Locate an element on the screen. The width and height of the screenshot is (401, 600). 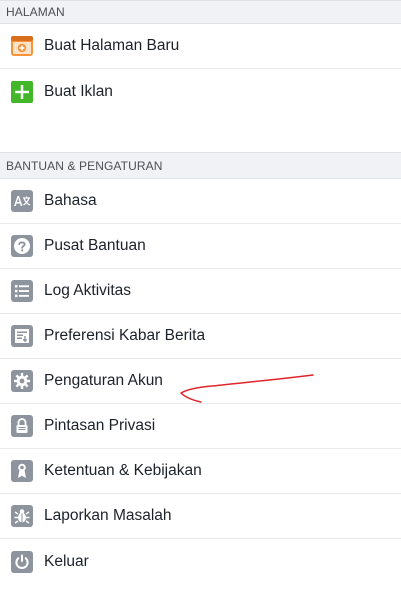
language-icon is located at coordinates (22, 201).